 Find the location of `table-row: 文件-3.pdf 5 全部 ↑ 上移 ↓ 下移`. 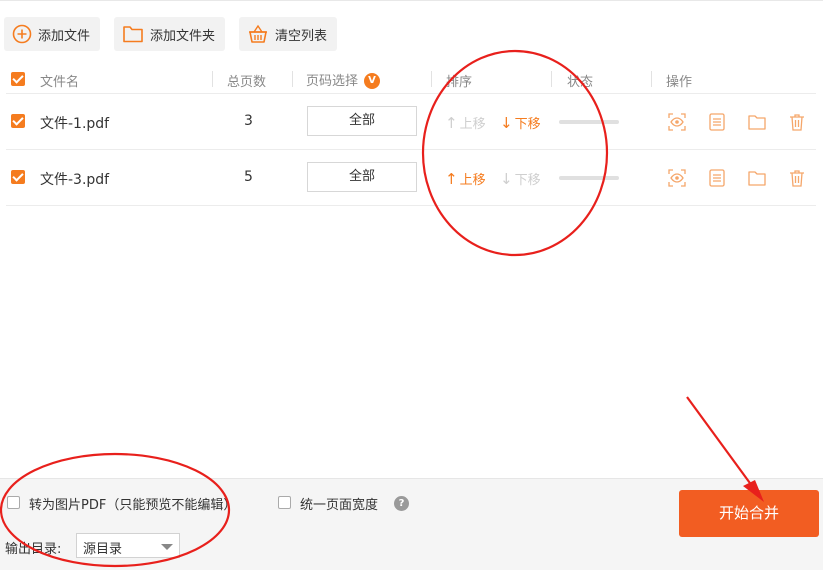

table-row: 文件-3.pdf 5 全部 ↑ 上移 ↓ 下移 is located at coordinates (411, 178).